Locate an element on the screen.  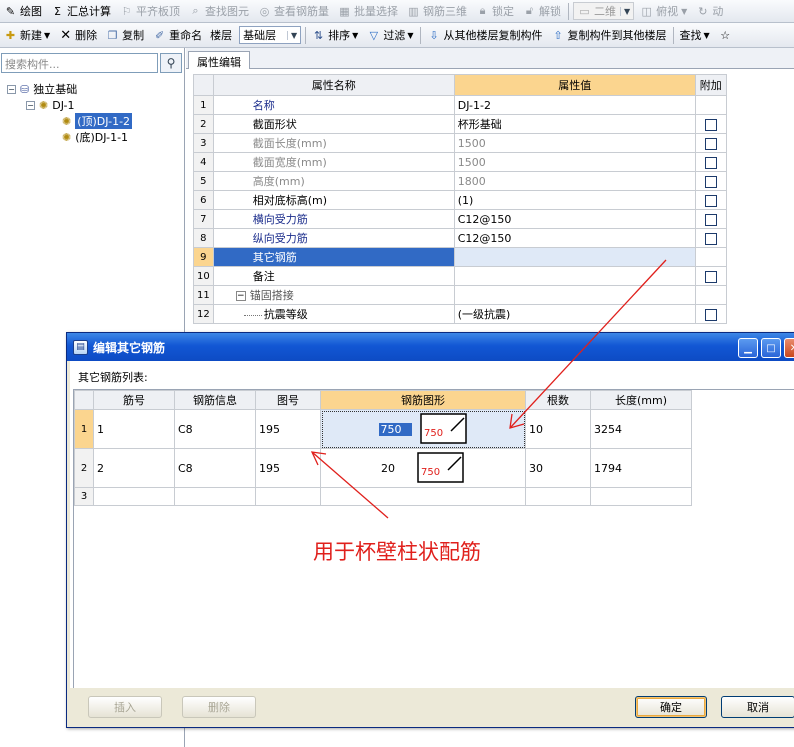
rebar-row: 1 1 C8 195 750 750 10 3254 is located at coordinates (383, 429).